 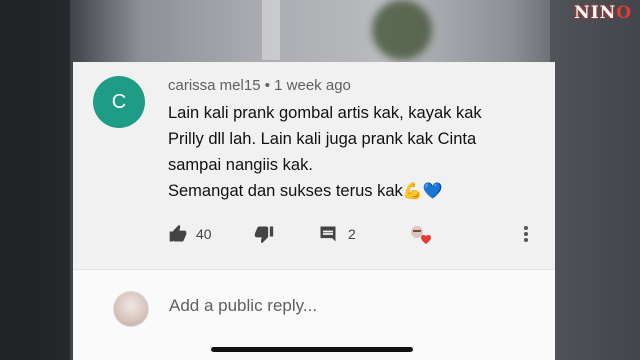 I want to click on dislike-button, so click(x=264, y=234).